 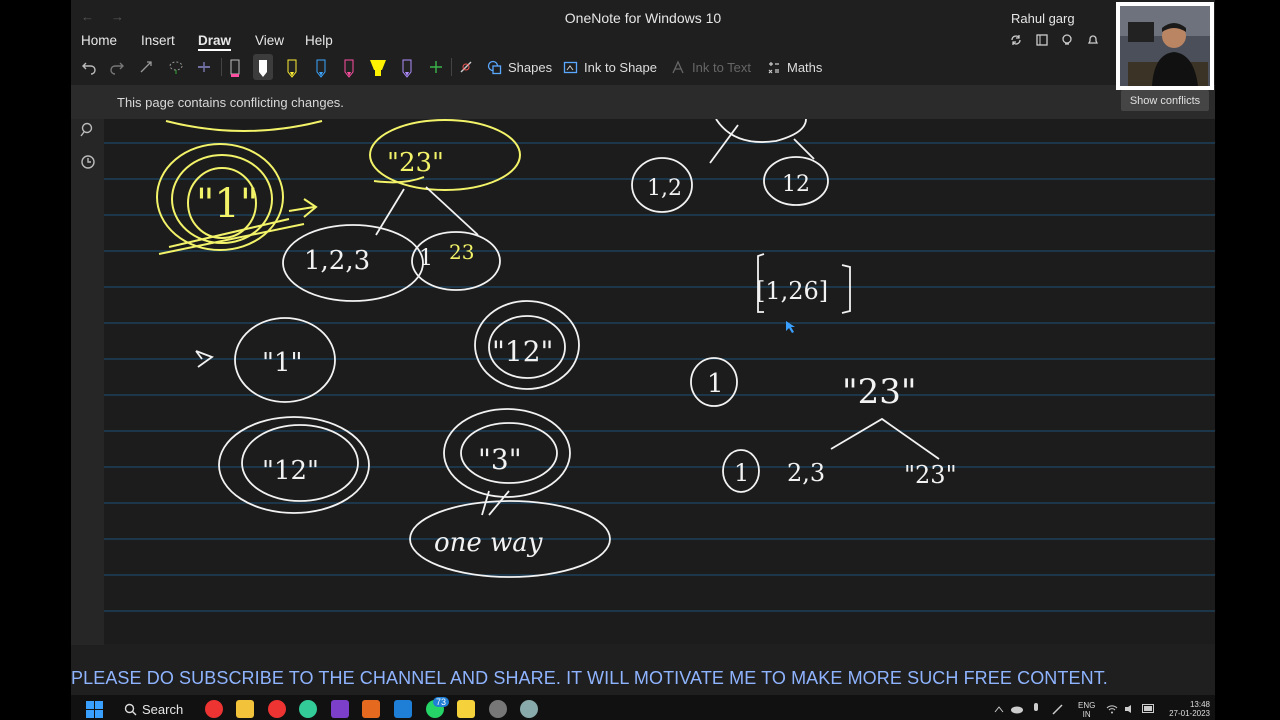 What do you see at coordinates (292, 67) in the screenshot?
I see `pen-yellow-icon` at bounding box center [292, 67].